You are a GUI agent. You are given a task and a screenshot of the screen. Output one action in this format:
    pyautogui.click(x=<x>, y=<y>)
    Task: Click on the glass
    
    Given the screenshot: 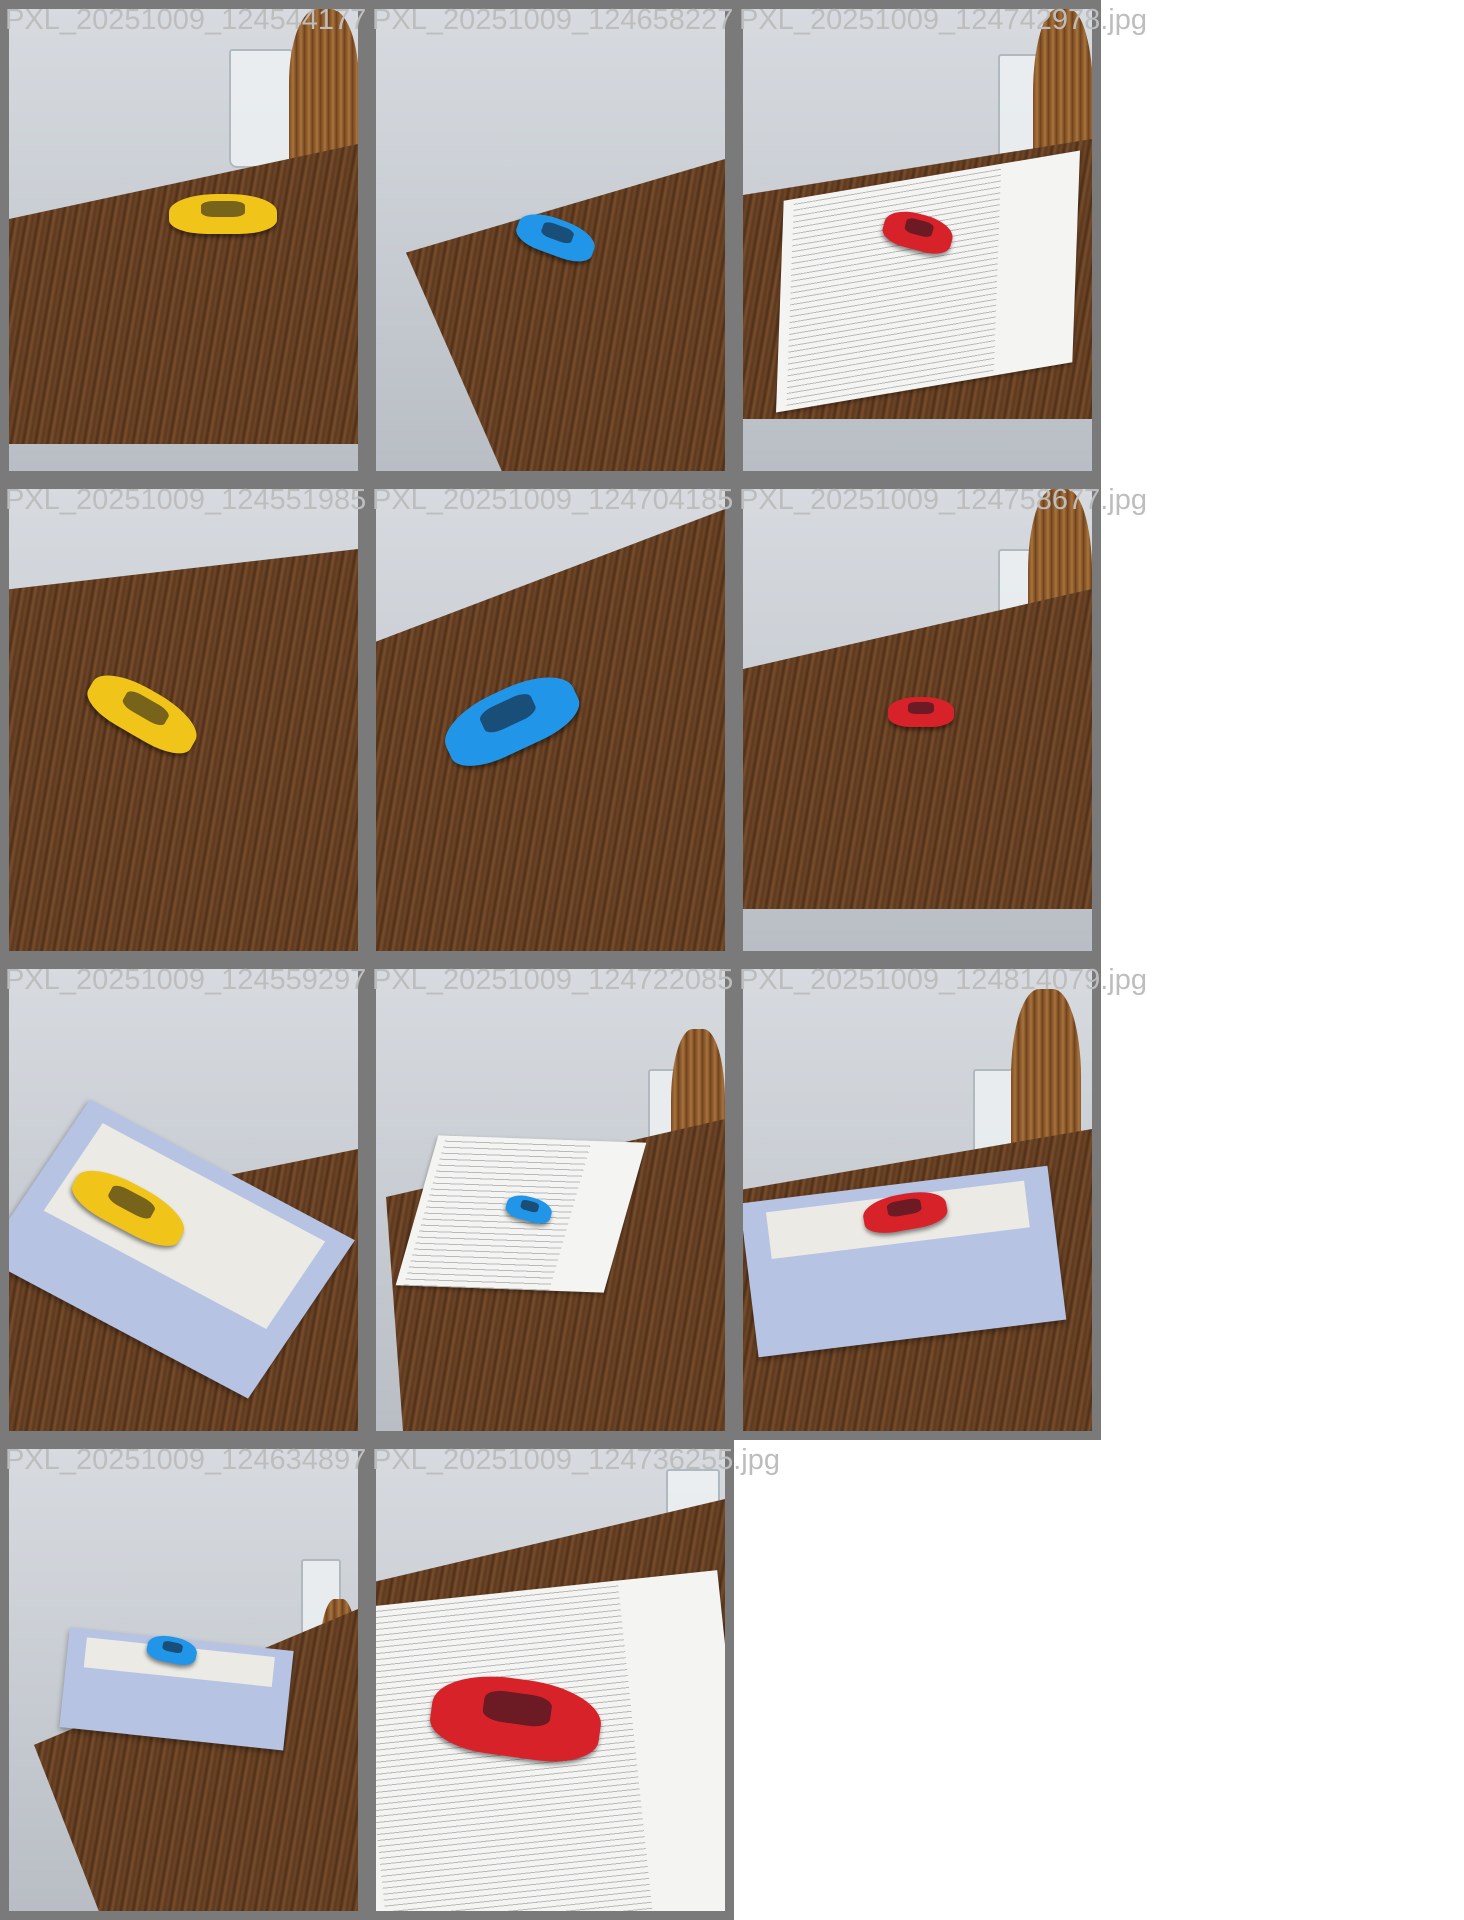 What is the action you would take?
    pyautogui.click(x=261, y=108)
    